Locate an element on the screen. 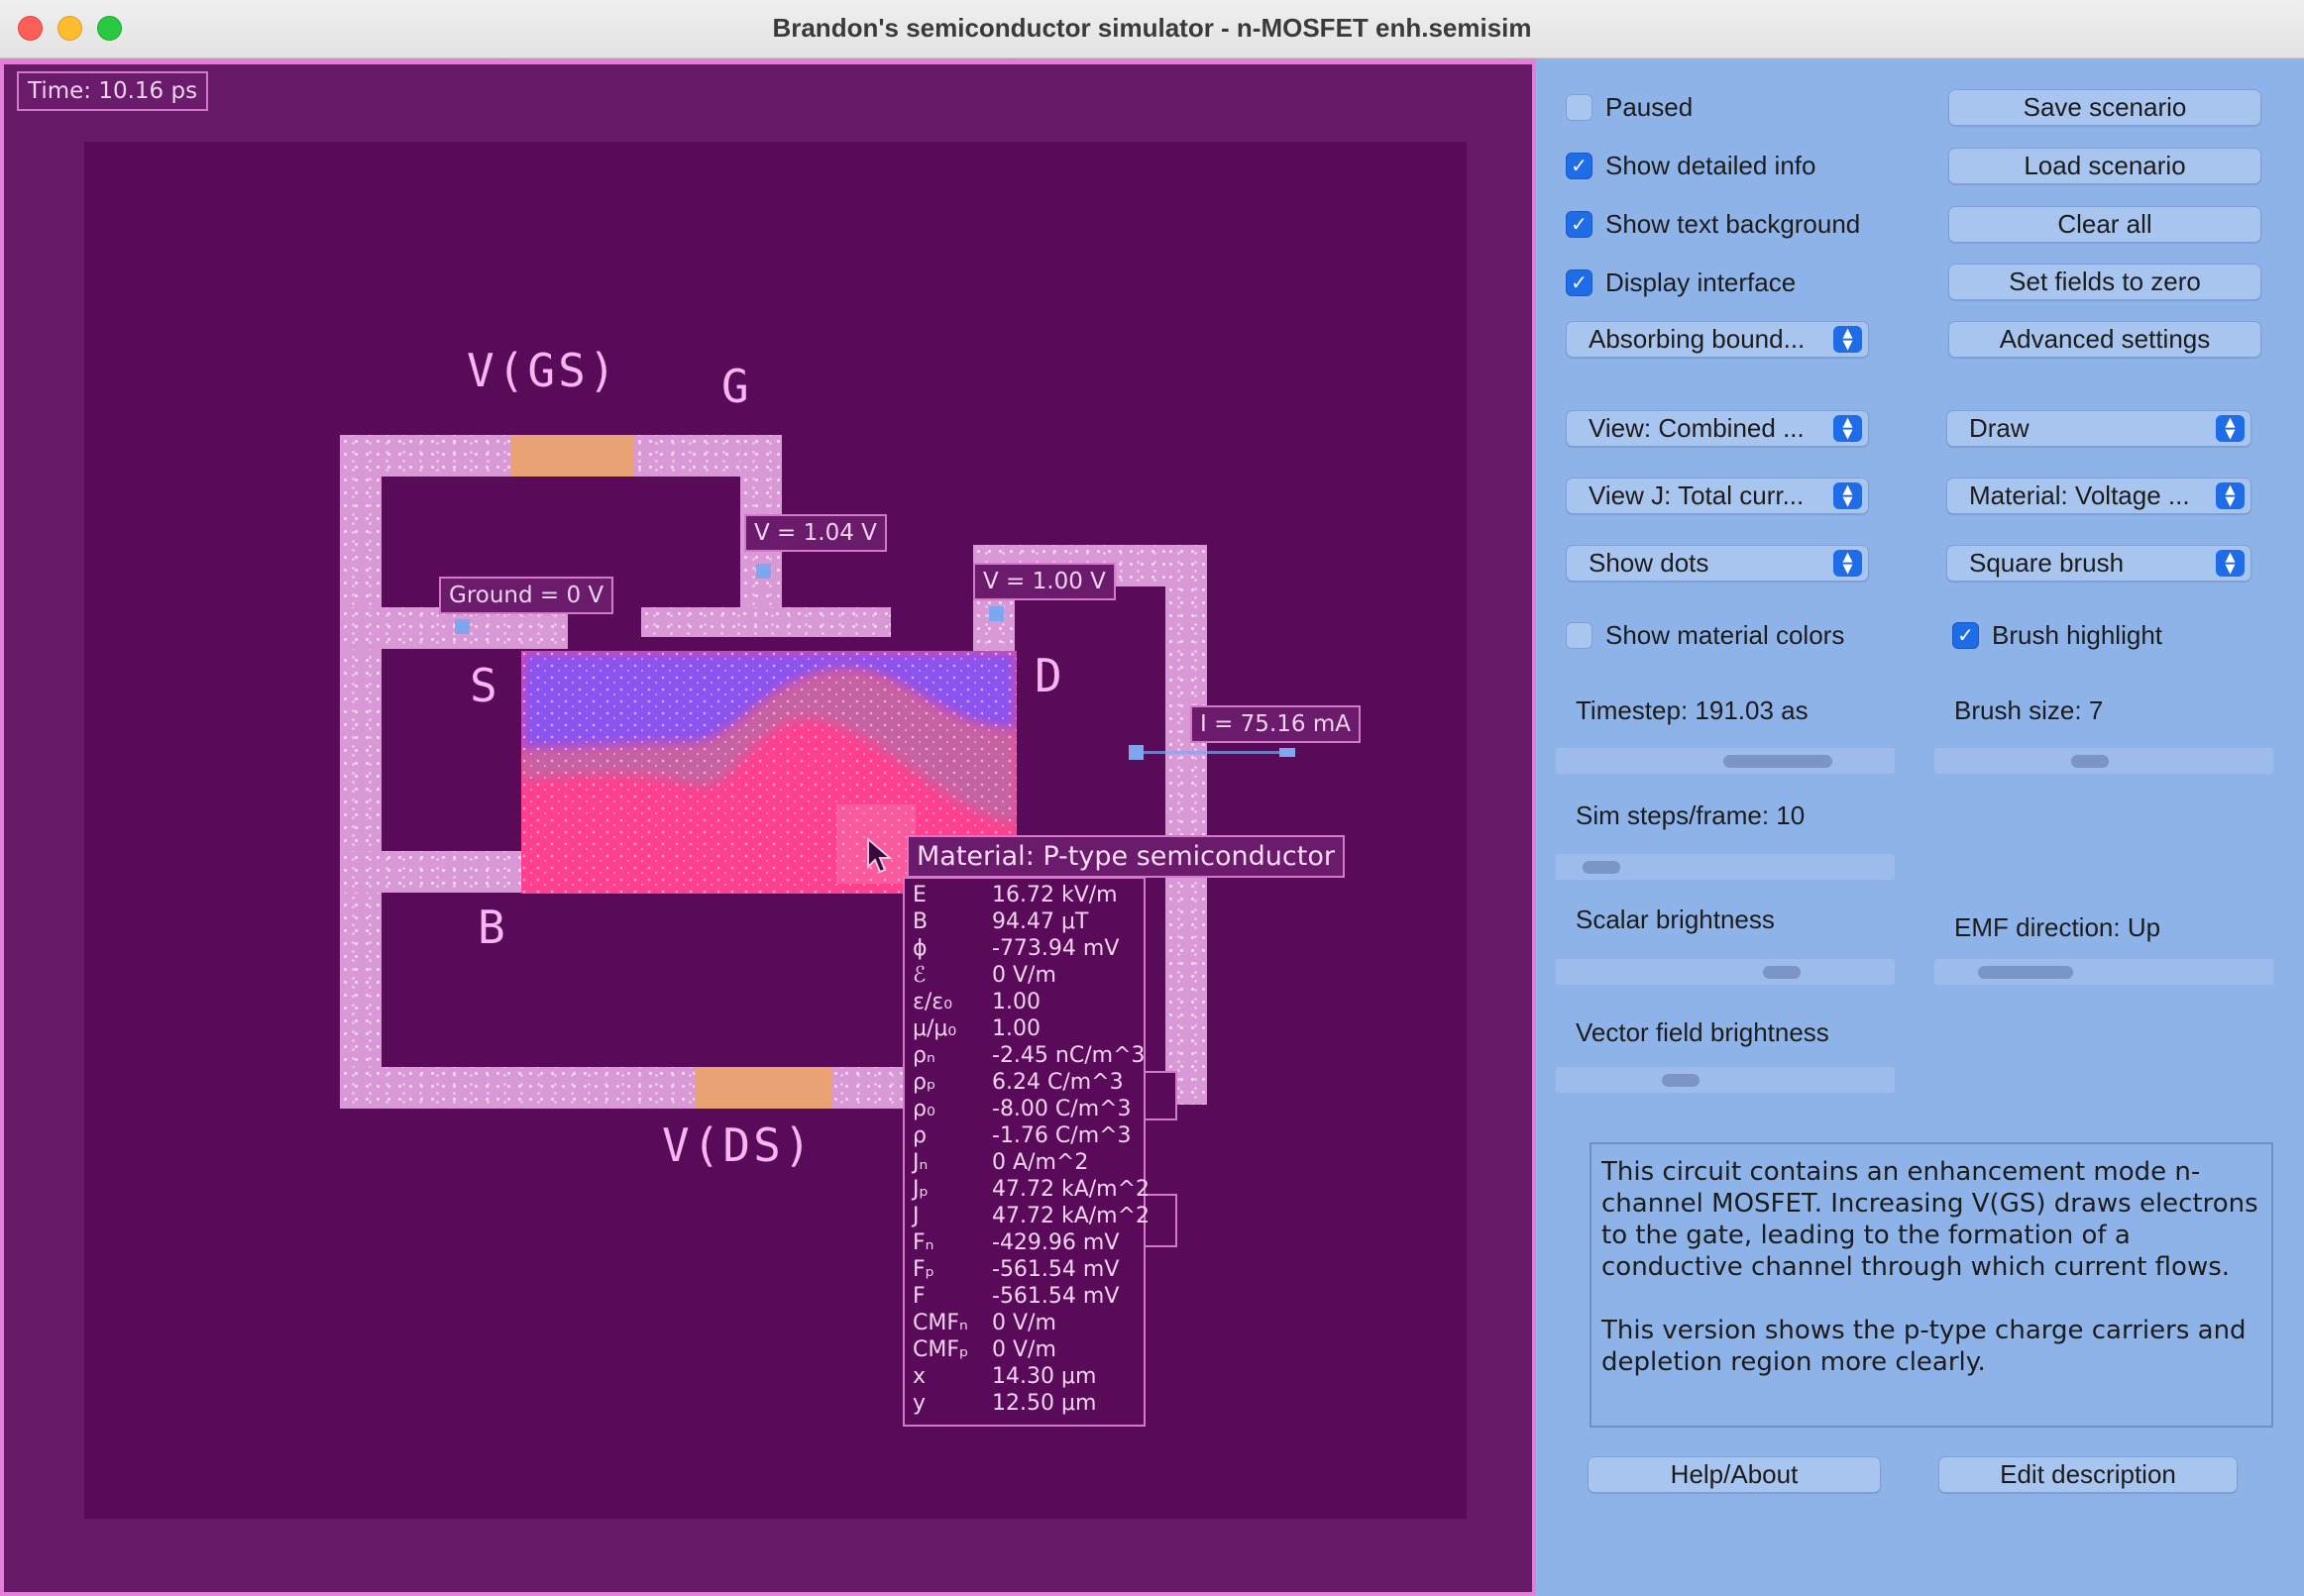 The image size is (2304, 1596). info-row-key: ε/ε₀ is located at coordinates (933, 1002).